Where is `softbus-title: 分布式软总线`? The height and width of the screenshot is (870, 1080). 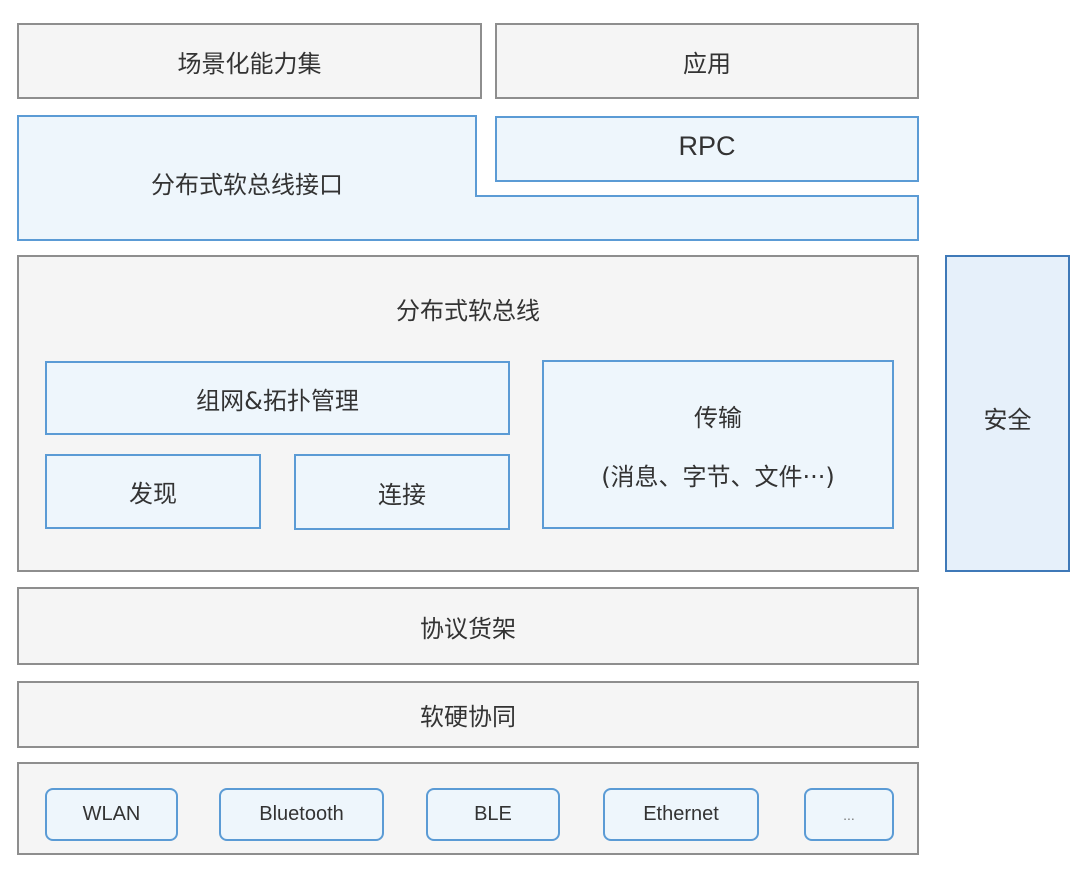 softbus-title: 分布式软总线 is located at coordinates (468, 311).